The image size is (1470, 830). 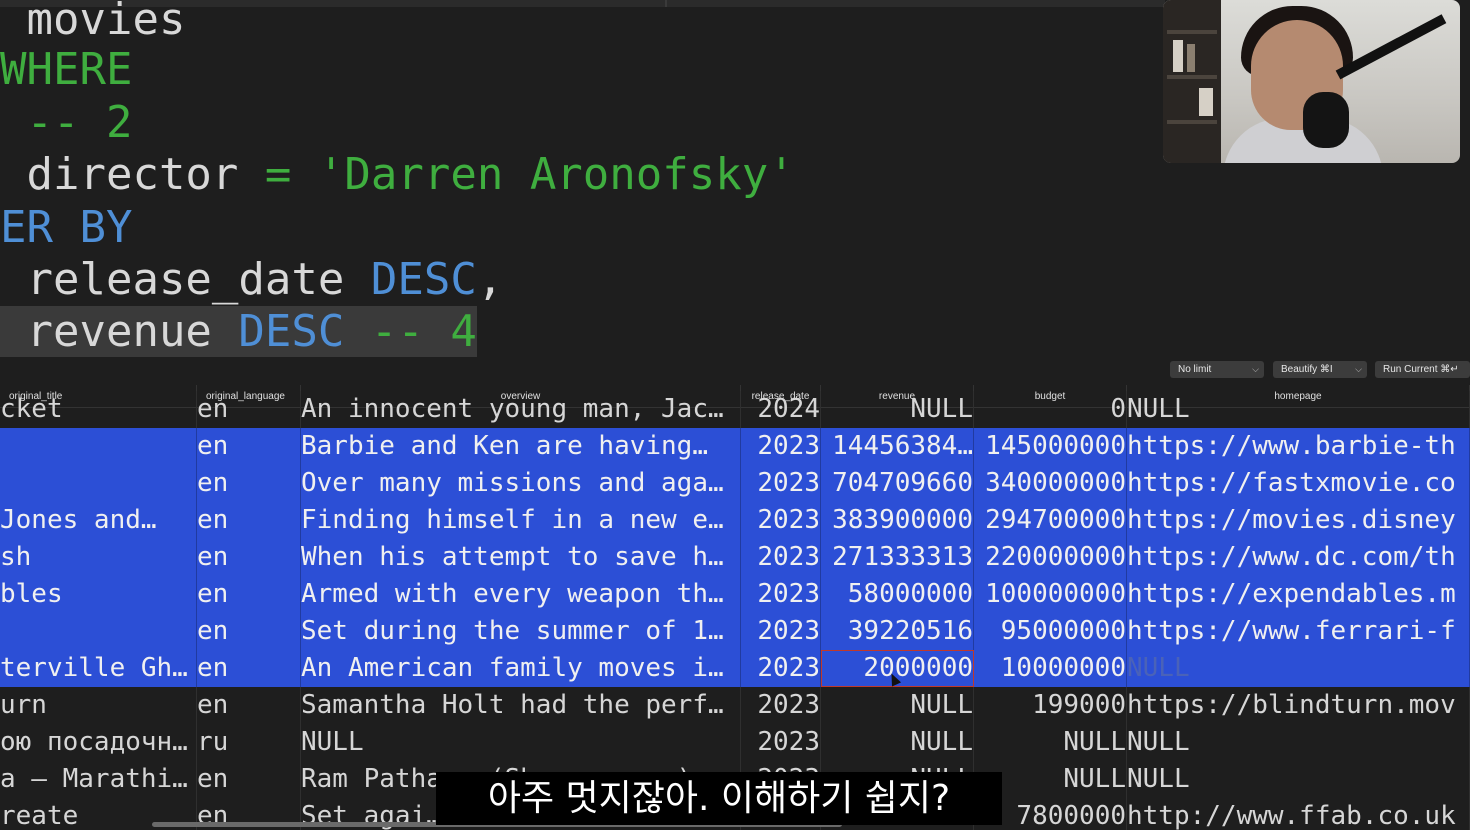 I want to click on table-cell-budget: 220000000, so click(x=1050, y=557).